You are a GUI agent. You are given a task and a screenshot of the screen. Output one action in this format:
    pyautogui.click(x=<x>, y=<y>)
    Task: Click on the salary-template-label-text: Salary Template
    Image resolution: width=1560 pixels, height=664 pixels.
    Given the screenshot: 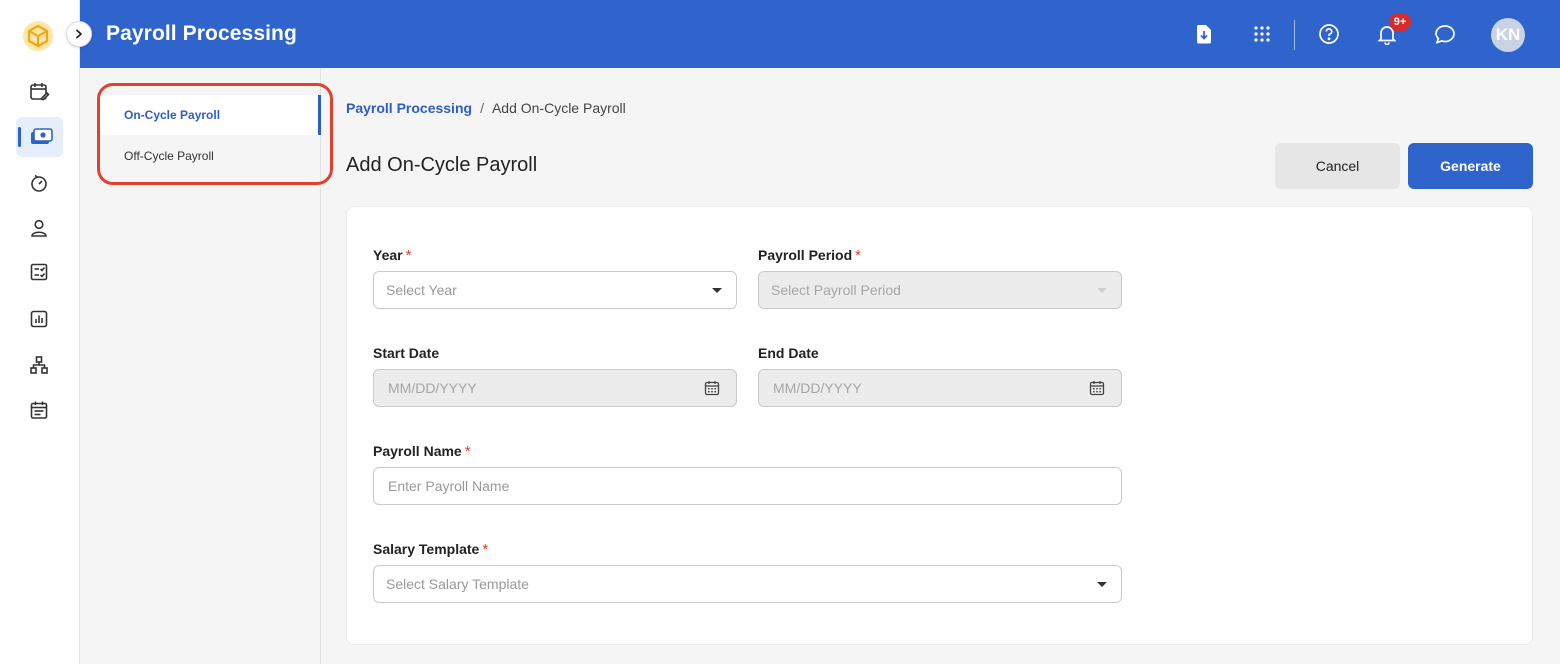 What is the action you would take?
    pyautogui.click(x=426, y=549)
    